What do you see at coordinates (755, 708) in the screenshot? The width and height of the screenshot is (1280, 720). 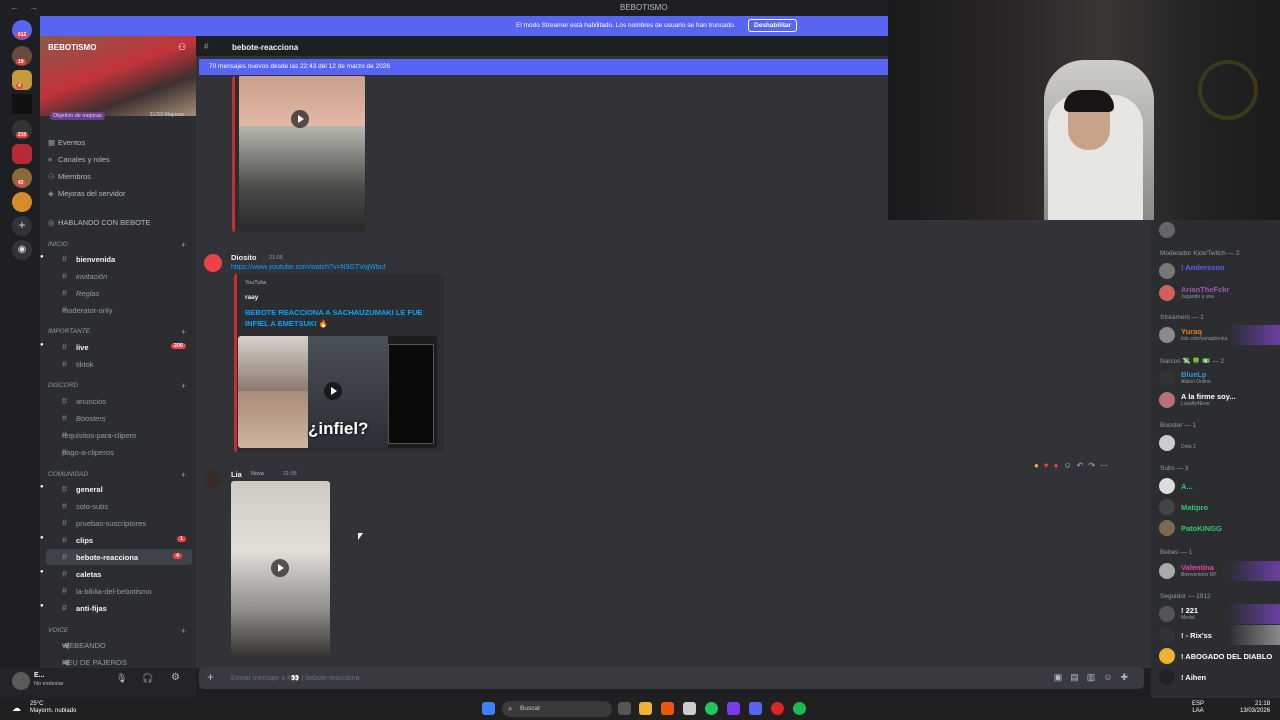 I see `discord-icon` at bounding box center [755, 708].